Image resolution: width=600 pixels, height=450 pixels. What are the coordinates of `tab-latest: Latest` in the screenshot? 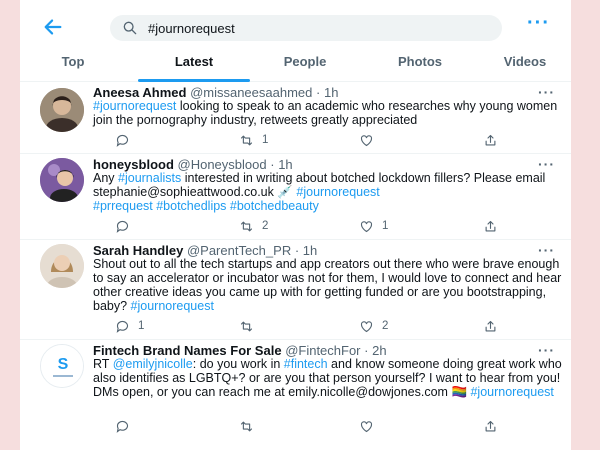 It's located at (194, 66).